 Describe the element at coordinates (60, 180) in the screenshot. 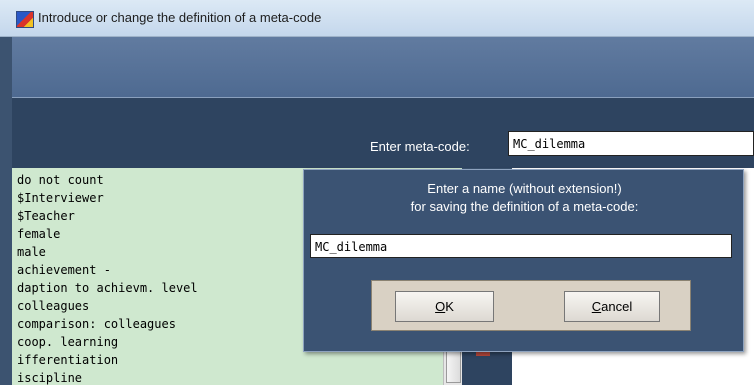

I see `list-item: do not count` at that location.